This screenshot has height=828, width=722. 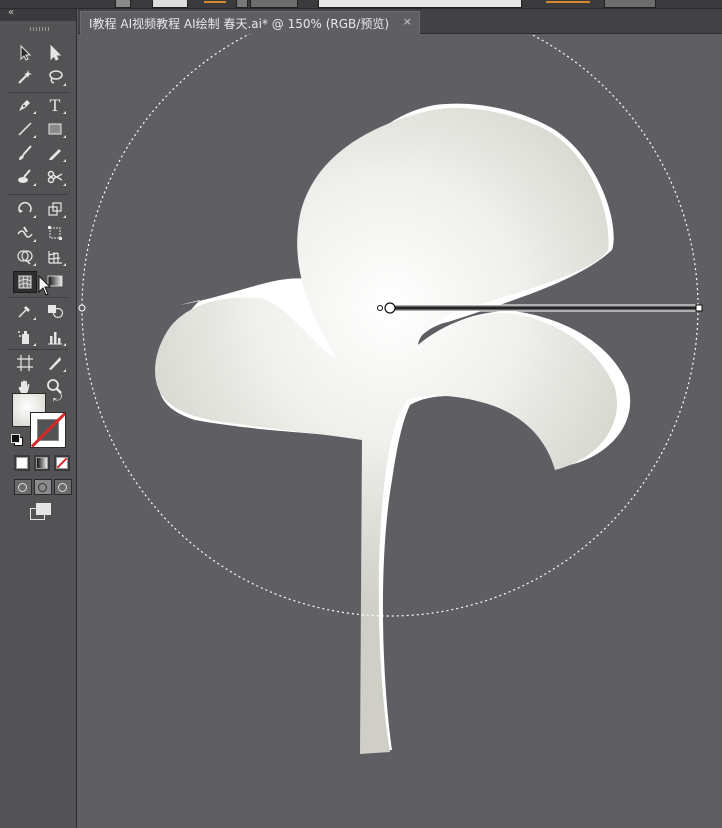 What do you see at coordinates (55, 337) in the screenshot?
I see `column-graph-tool-icon` at bounding box center [55, 337].